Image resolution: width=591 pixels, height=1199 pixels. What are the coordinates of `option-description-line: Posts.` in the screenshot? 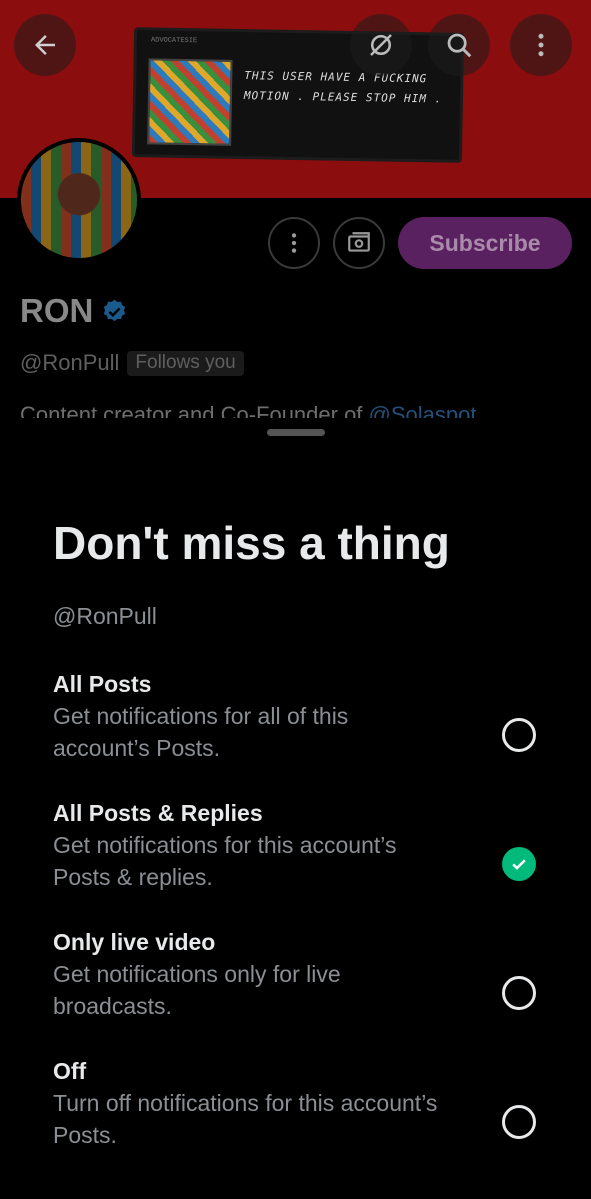 It's located at (85, 1135).